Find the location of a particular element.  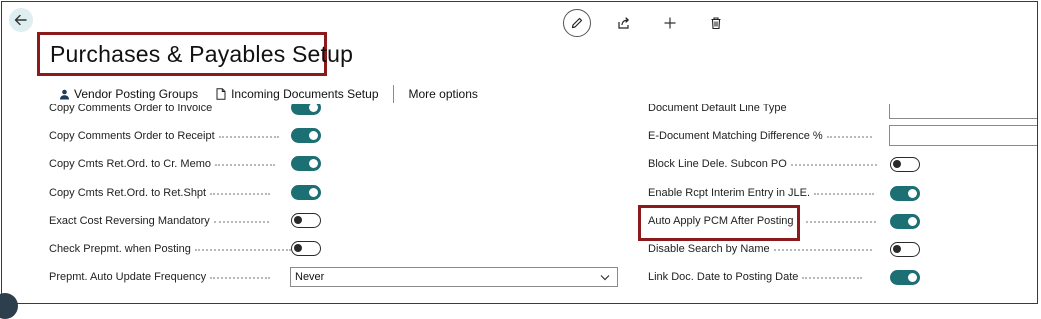

person-icon is located at coordinates (64, 94).